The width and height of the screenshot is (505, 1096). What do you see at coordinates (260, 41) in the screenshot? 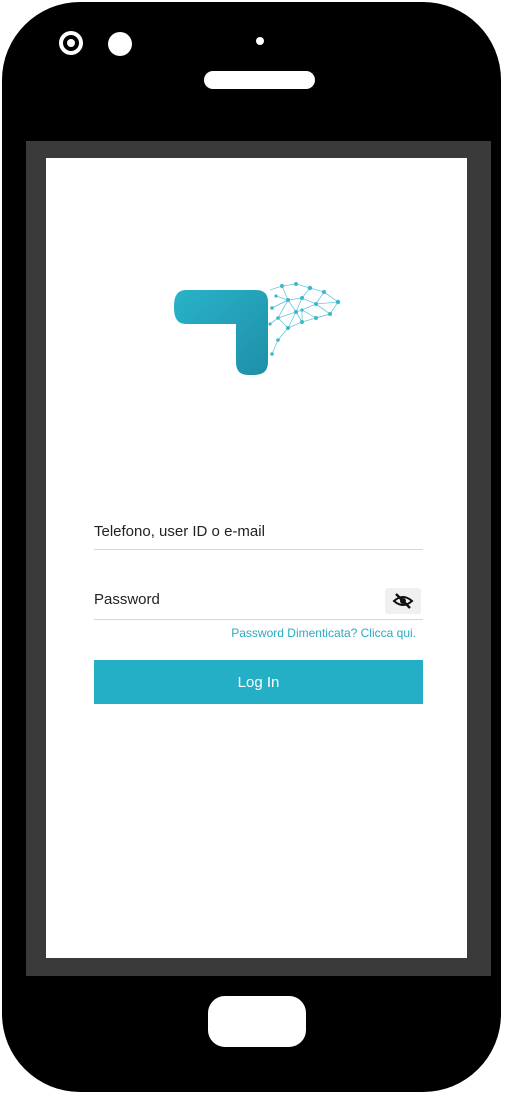
I see `front-camera-dot` at bounding box center [260, 41].